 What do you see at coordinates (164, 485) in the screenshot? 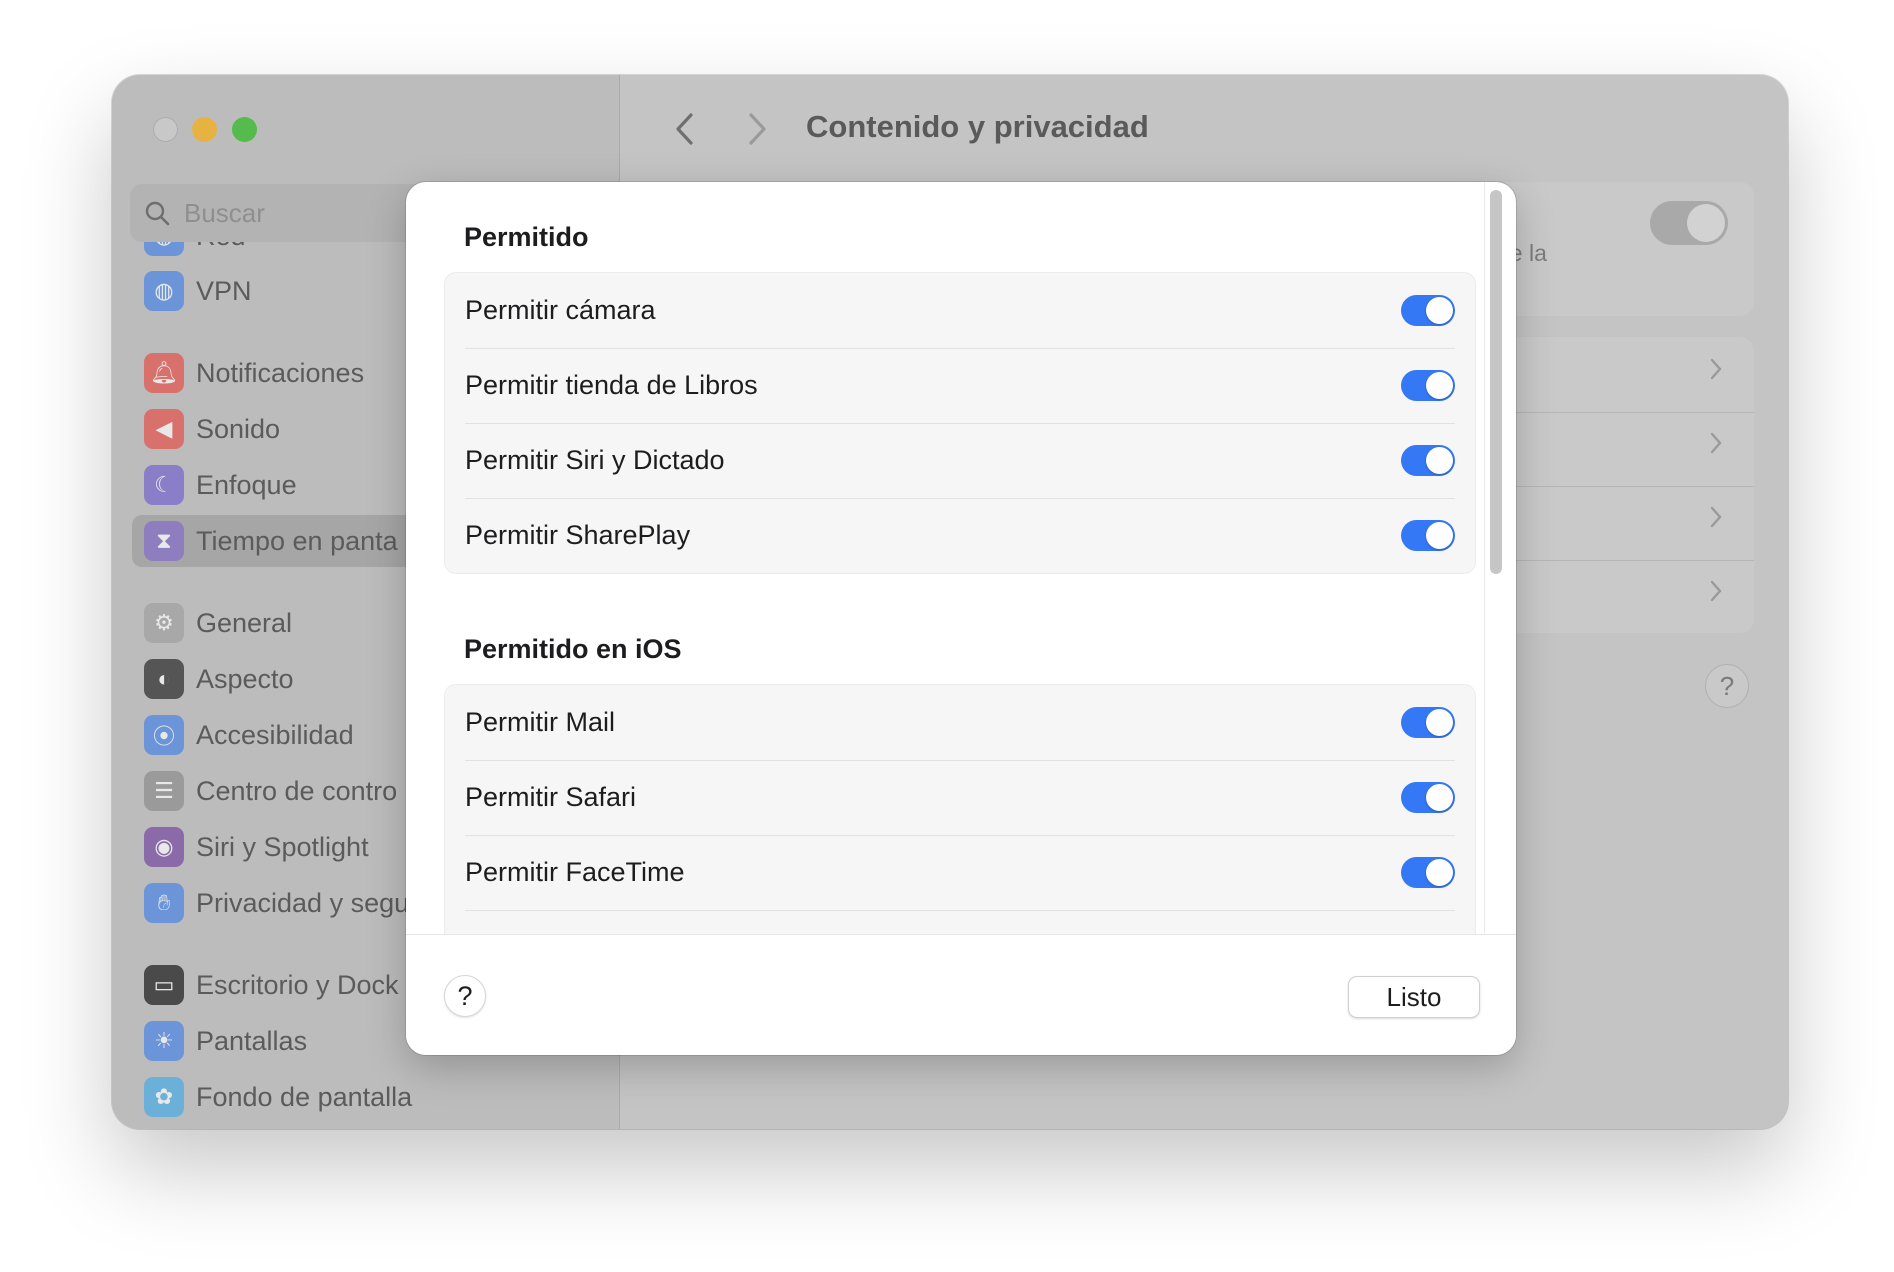
I see `moon-icon: ☾` at bounding box center [164, 485].